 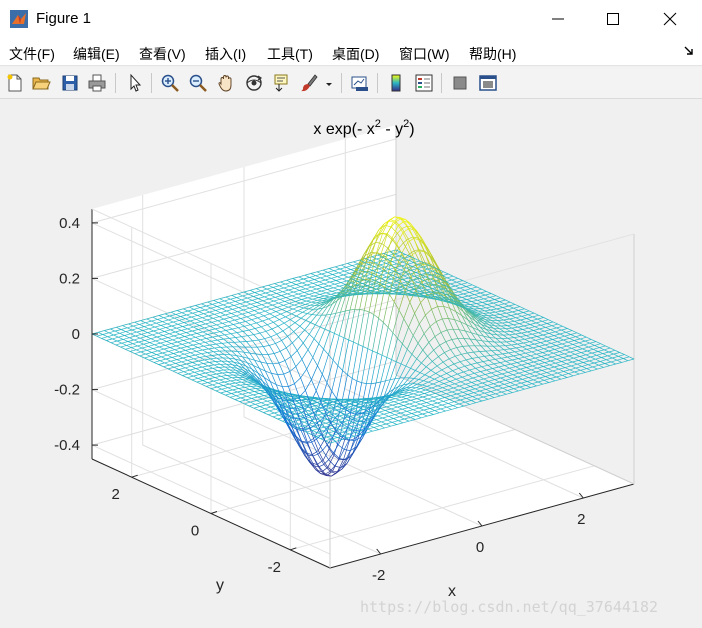 What do you see at coordinates (41, 83) in the screenshot?
I see `open-file-button` at bounding box center [41, 83].